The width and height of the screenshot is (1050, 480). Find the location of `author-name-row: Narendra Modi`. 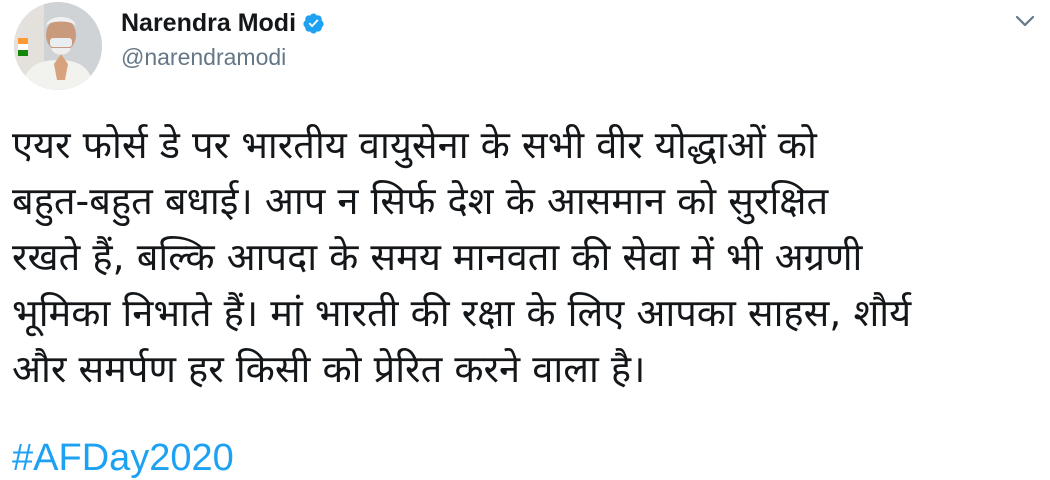

author-name-row: Narendra Modi is located at coordinates (223, 23).